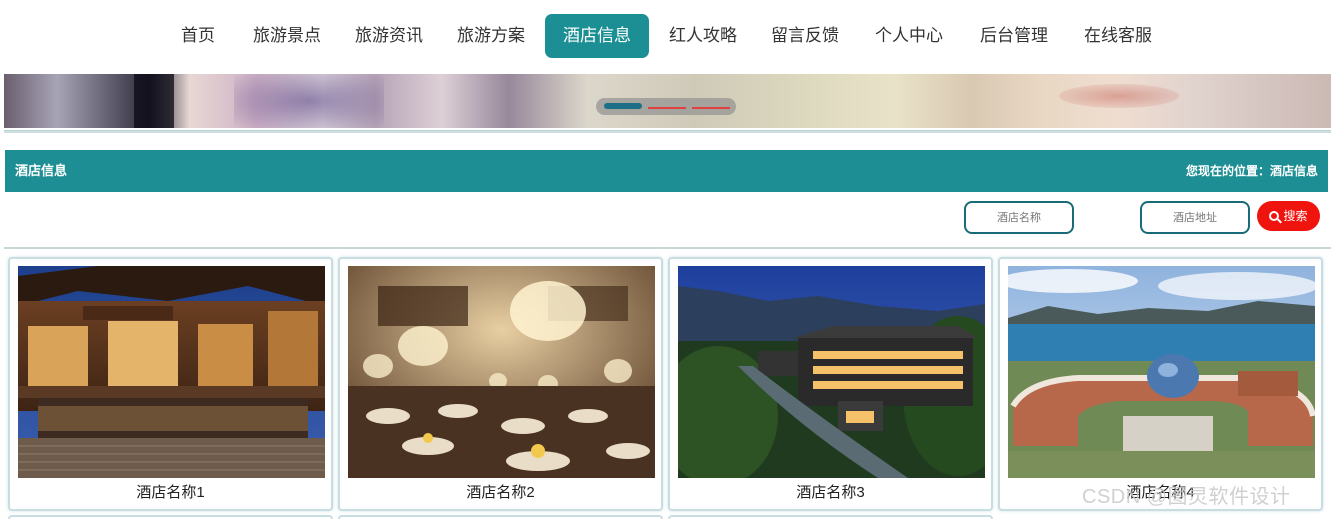  What do you see at coordinates (1019, 217) in the screenshot?
I see `hotel-name-search-input` at bounding box center [1019, 217].